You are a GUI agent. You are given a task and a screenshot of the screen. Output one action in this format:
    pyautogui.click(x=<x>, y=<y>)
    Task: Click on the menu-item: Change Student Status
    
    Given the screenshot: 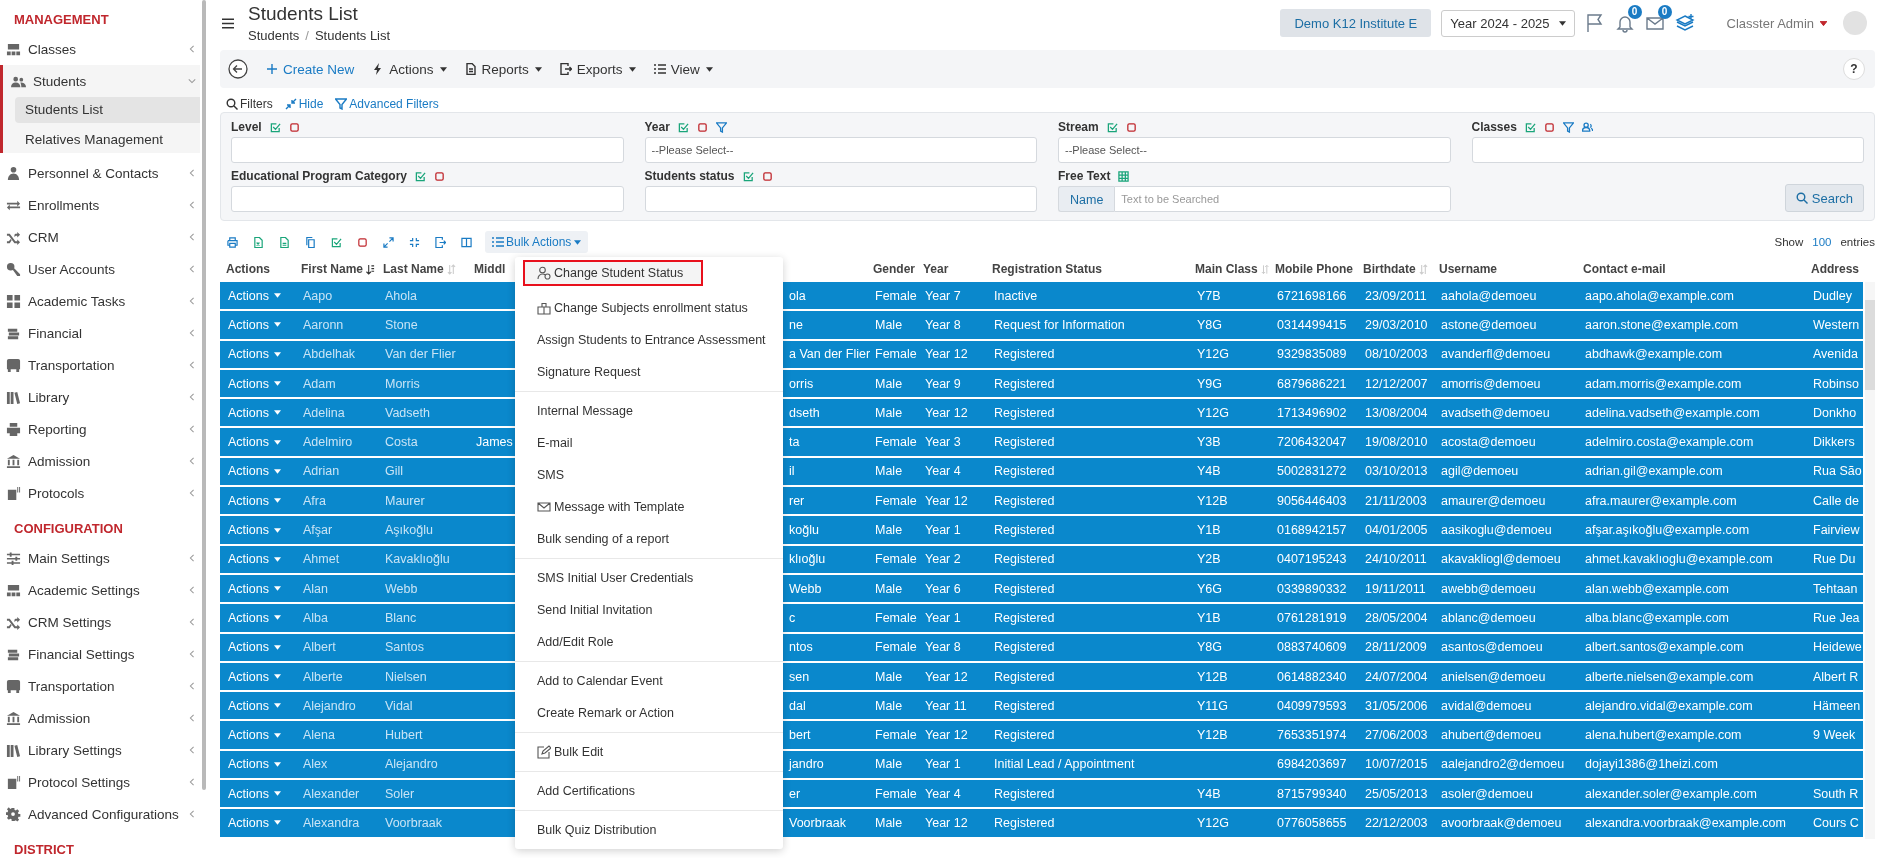 What is the action you would take?
    pyautogui.click(x=613, y=273)
    